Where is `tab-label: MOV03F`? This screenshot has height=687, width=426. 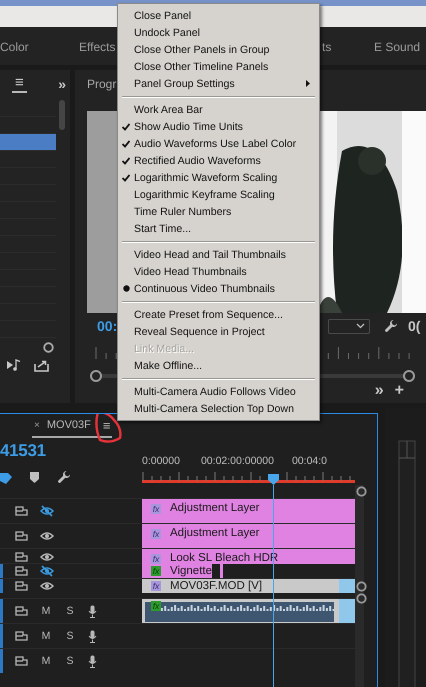
tab-label: MOV03F is located at coordinates (68, 425).